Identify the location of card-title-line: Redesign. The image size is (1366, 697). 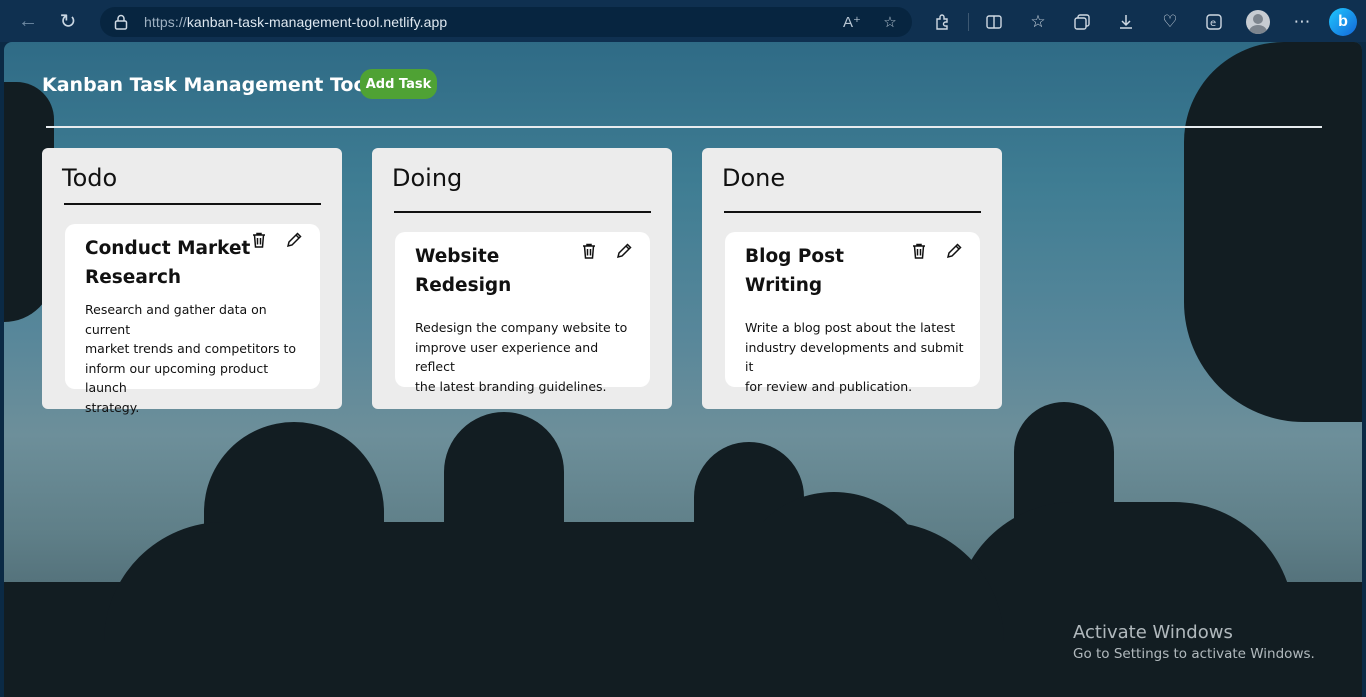
(463, 285).